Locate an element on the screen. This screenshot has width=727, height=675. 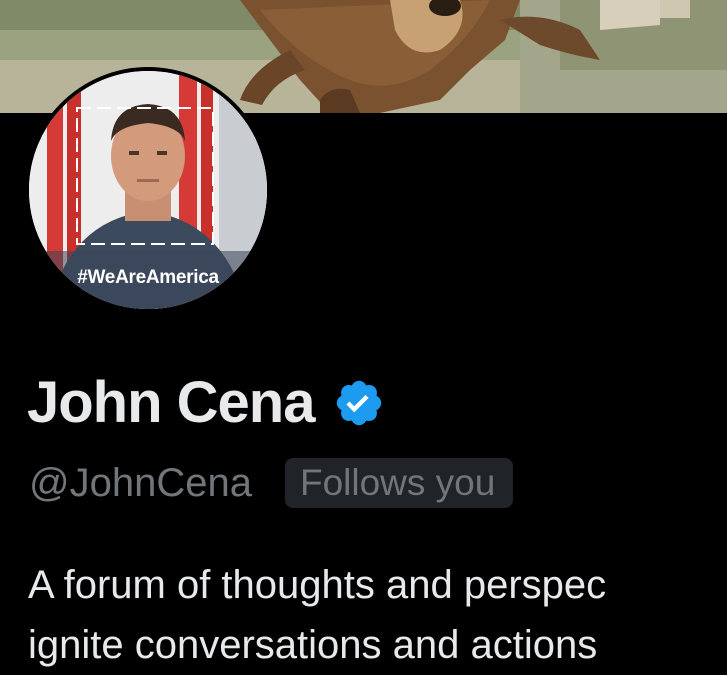
display-name-row: John Cena is located at coordinates (206, 403).